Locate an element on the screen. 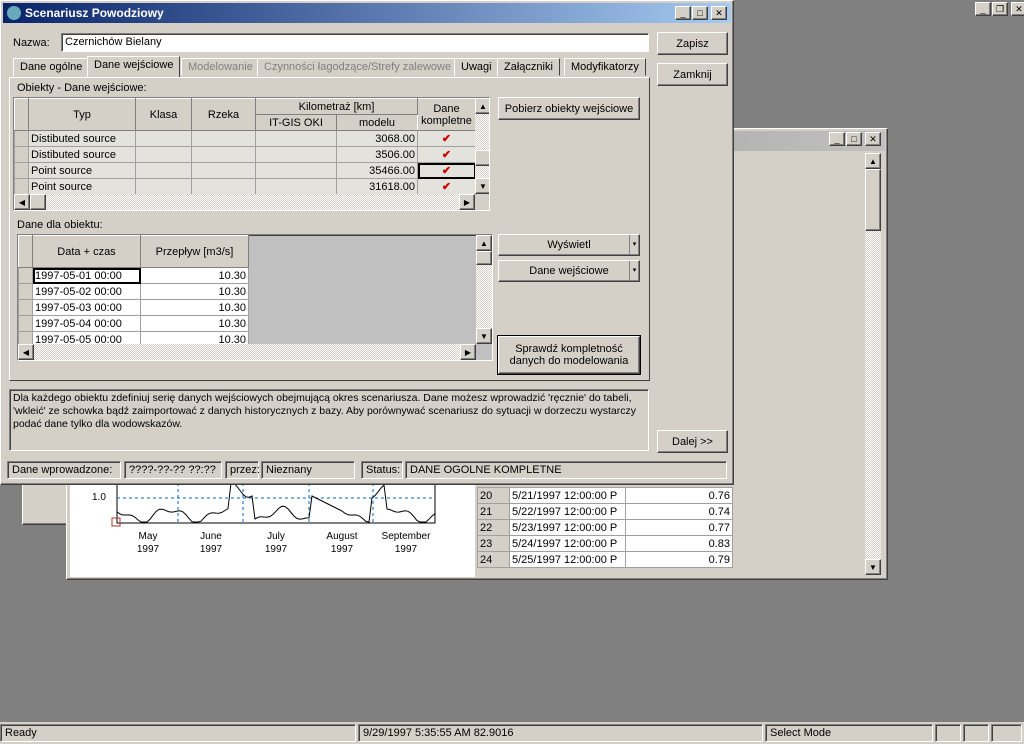 This screenshot has width=1024, height=744. cell-date: 1997-05-03 00:00 is located at coordinates (86, 307).